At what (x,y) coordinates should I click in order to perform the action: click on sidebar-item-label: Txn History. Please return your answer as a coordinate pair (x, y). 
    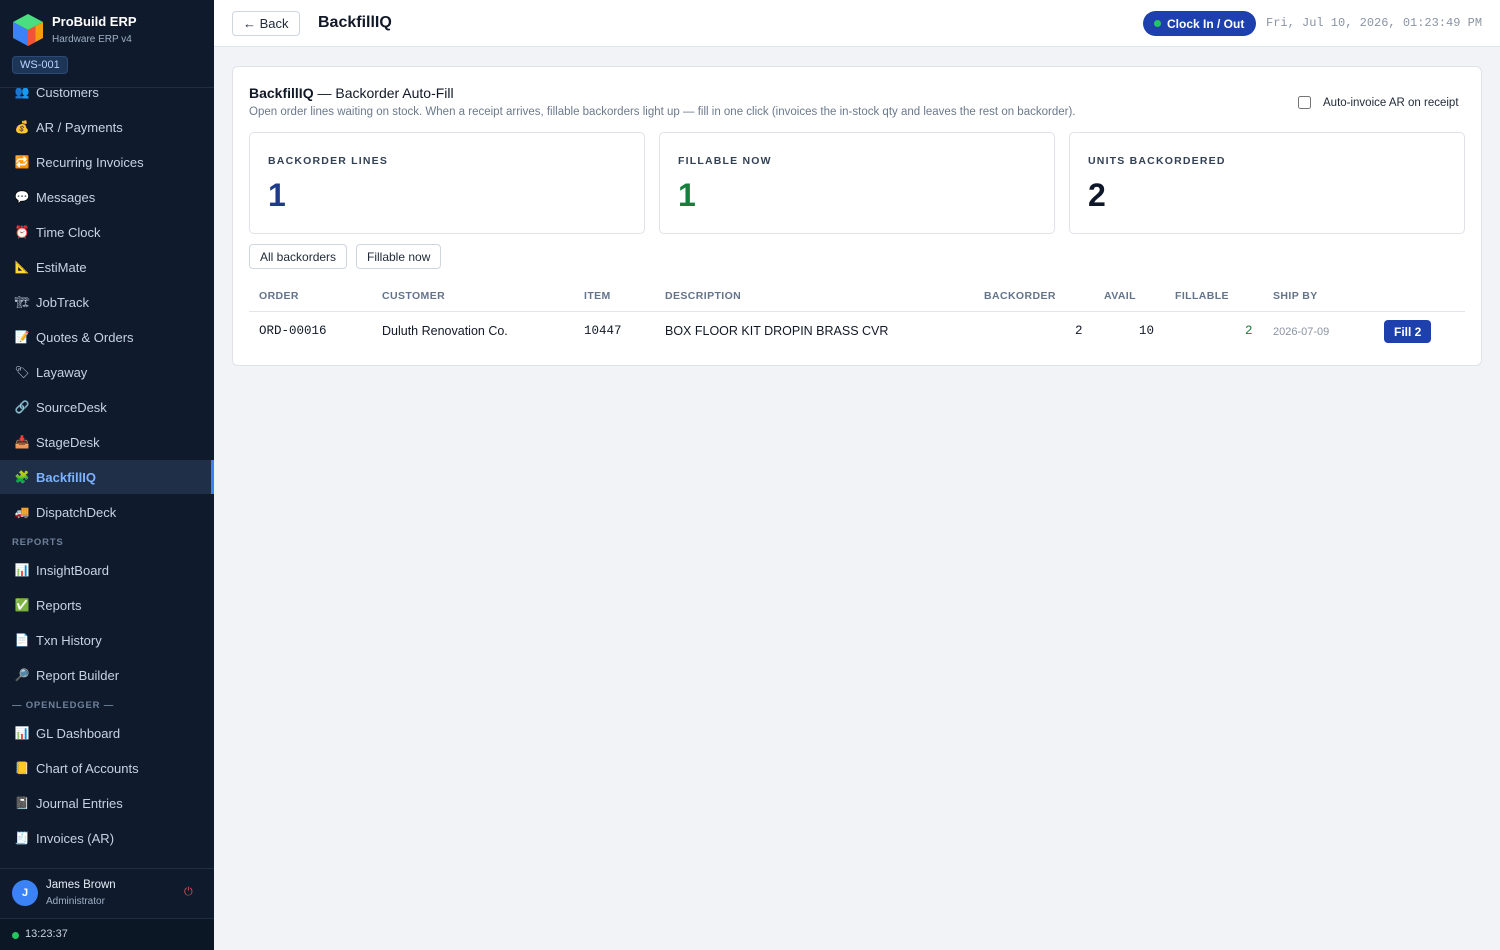
    Looking at the image, I should click on (69, 640).